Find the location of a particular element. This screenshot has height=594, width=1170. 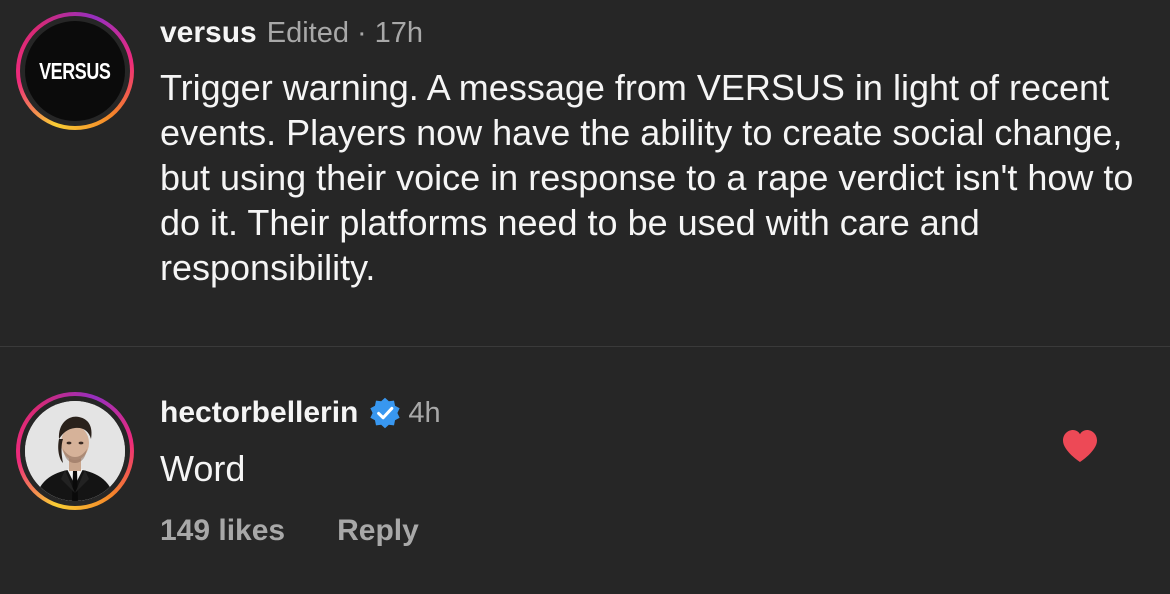

edited-label: Edited is located at coordinates (307, 32).